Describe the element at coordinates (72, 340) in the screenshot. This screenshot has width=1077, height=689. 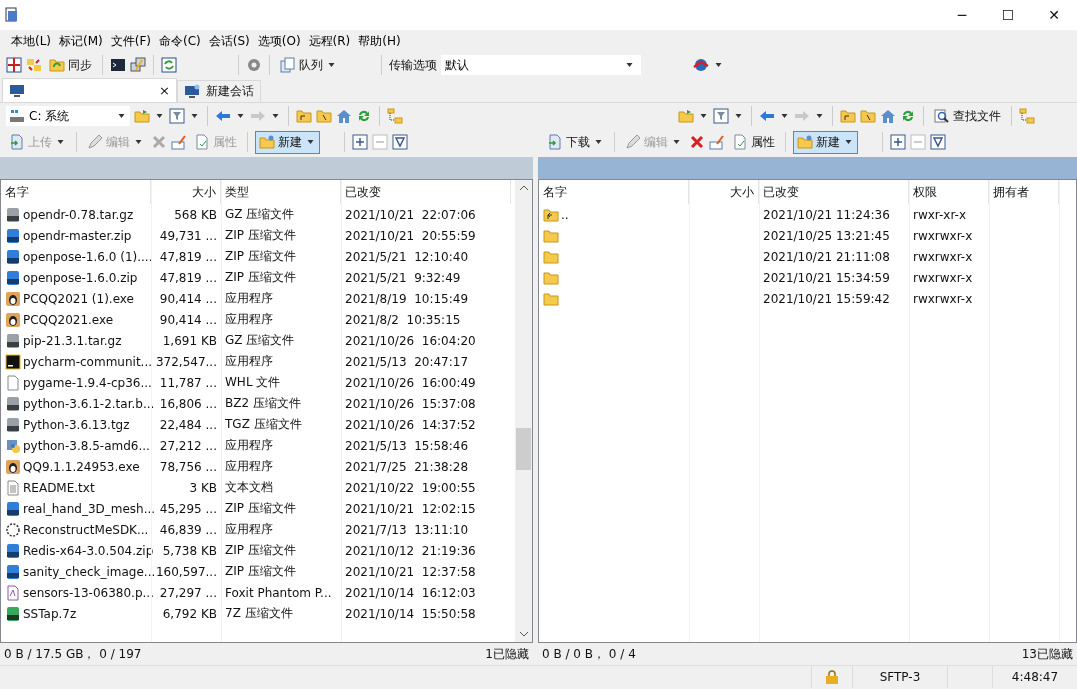
I see `file-name: pip-21.3.1.tar.gz` at that location.